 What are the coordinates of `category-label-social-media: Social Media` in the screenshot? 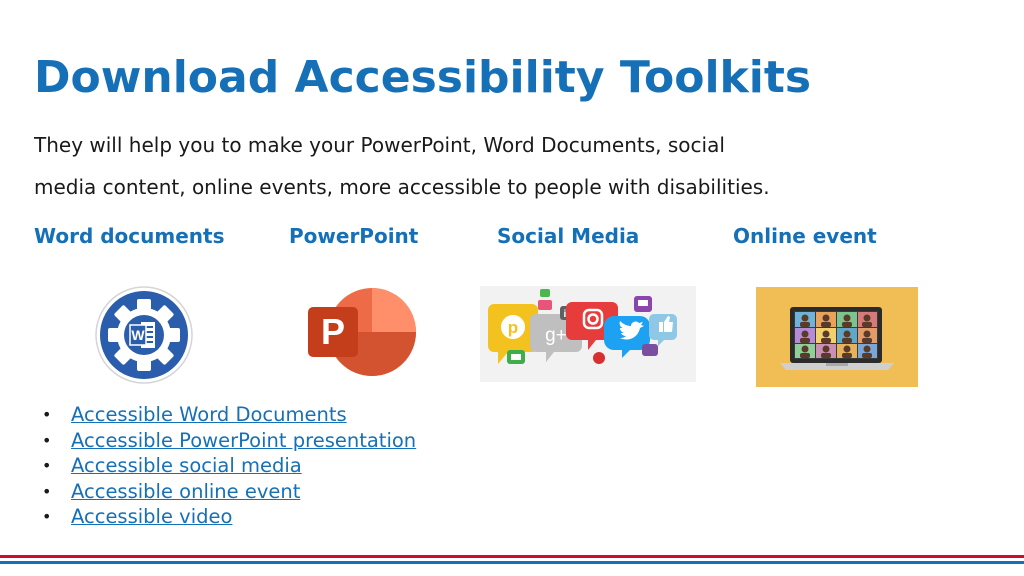 It's located at (568, 236).